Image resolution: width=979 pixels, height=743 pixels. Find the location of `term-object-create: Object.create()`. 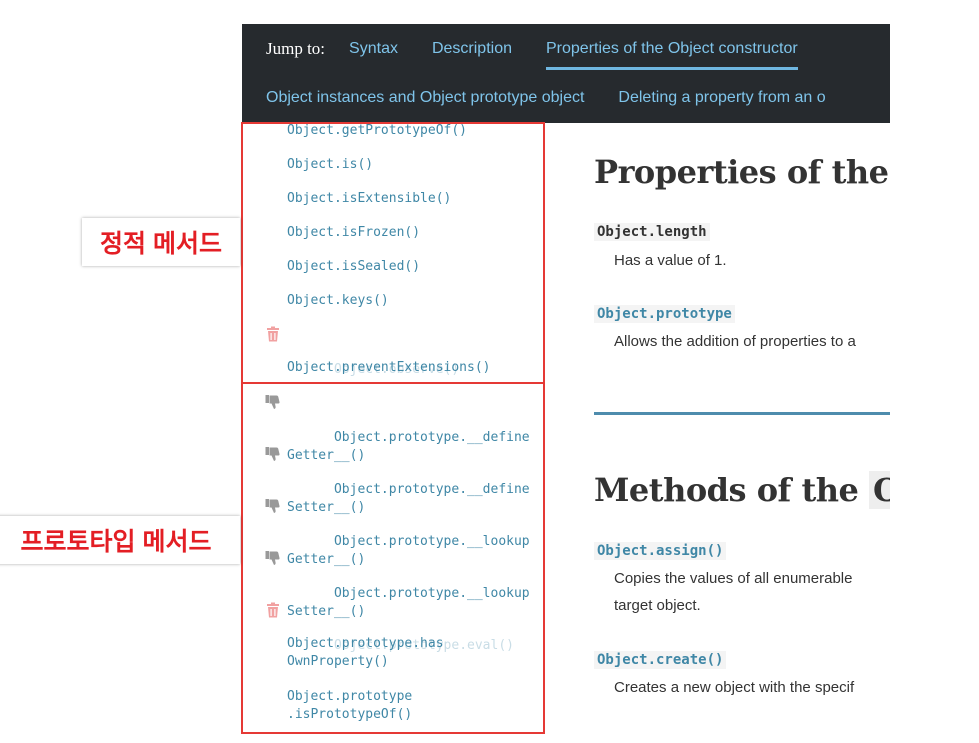

term-object-create: Object.create() is located at coordinates (660, 660).